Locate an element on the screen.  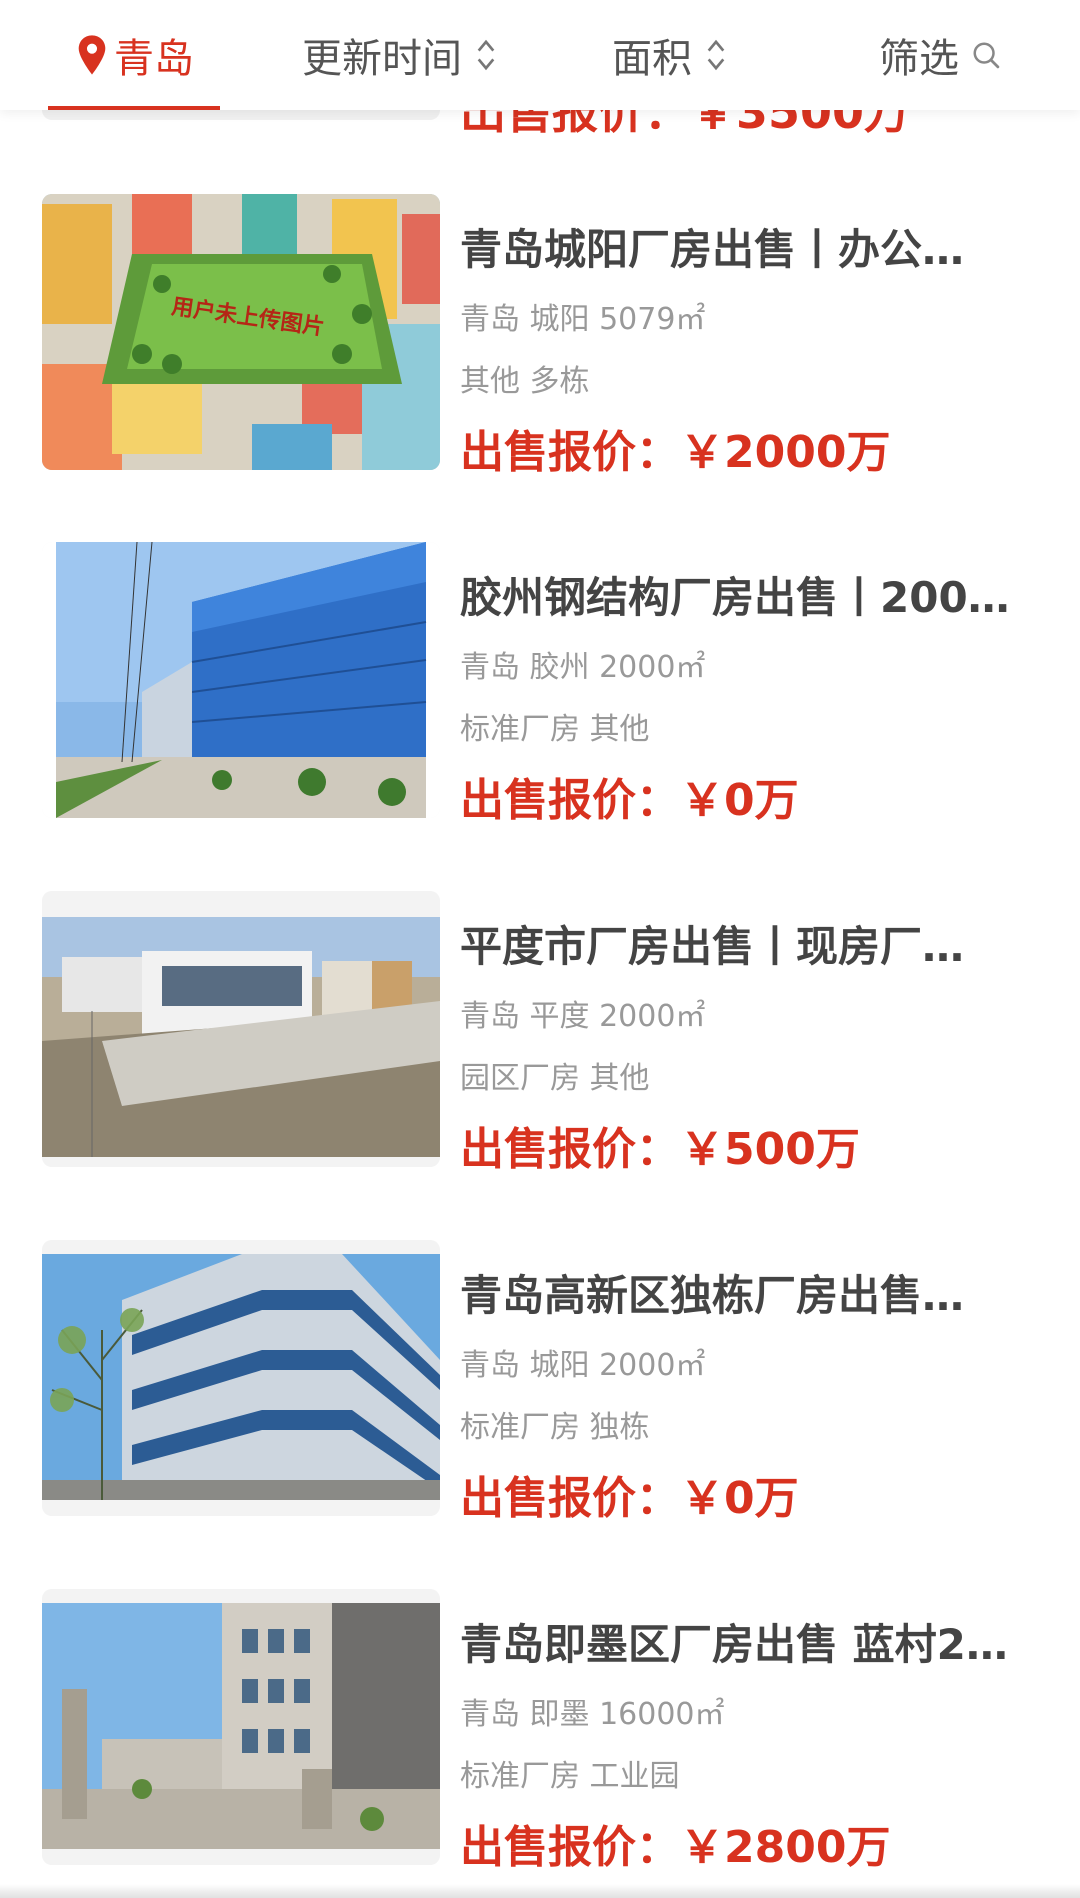
listing-price: 出售报价：￥500万 is located at coordinates (660, 1149).